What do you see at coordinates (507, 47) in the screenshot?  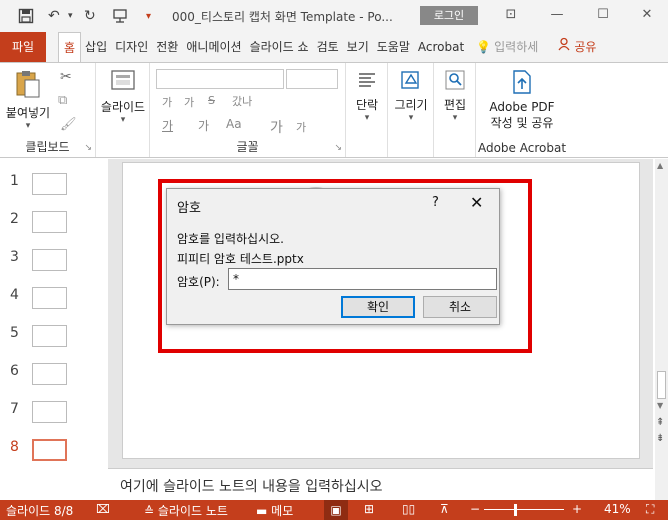 I see `tell-me-search: 💡 입력하세` at bounding box center [507, 47].